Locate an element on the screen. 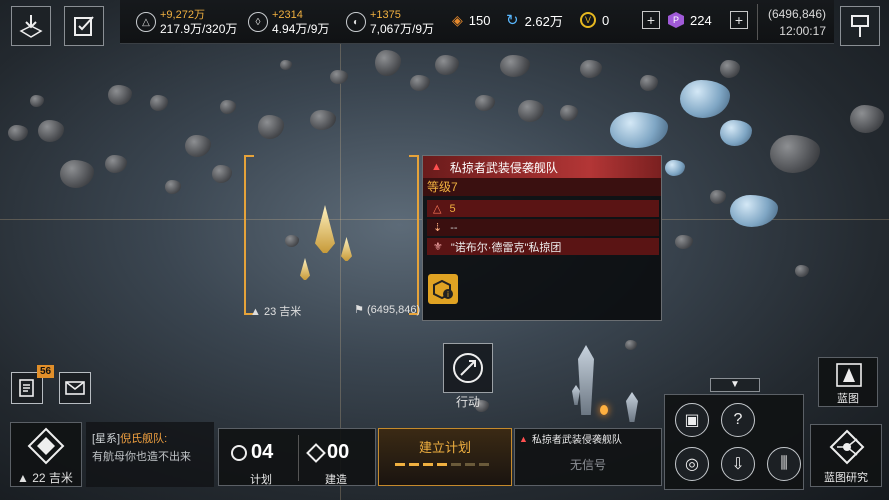 The height and width of the screenshot is (500, 889). attack-value: 5 is located at coordinates (452, 208).